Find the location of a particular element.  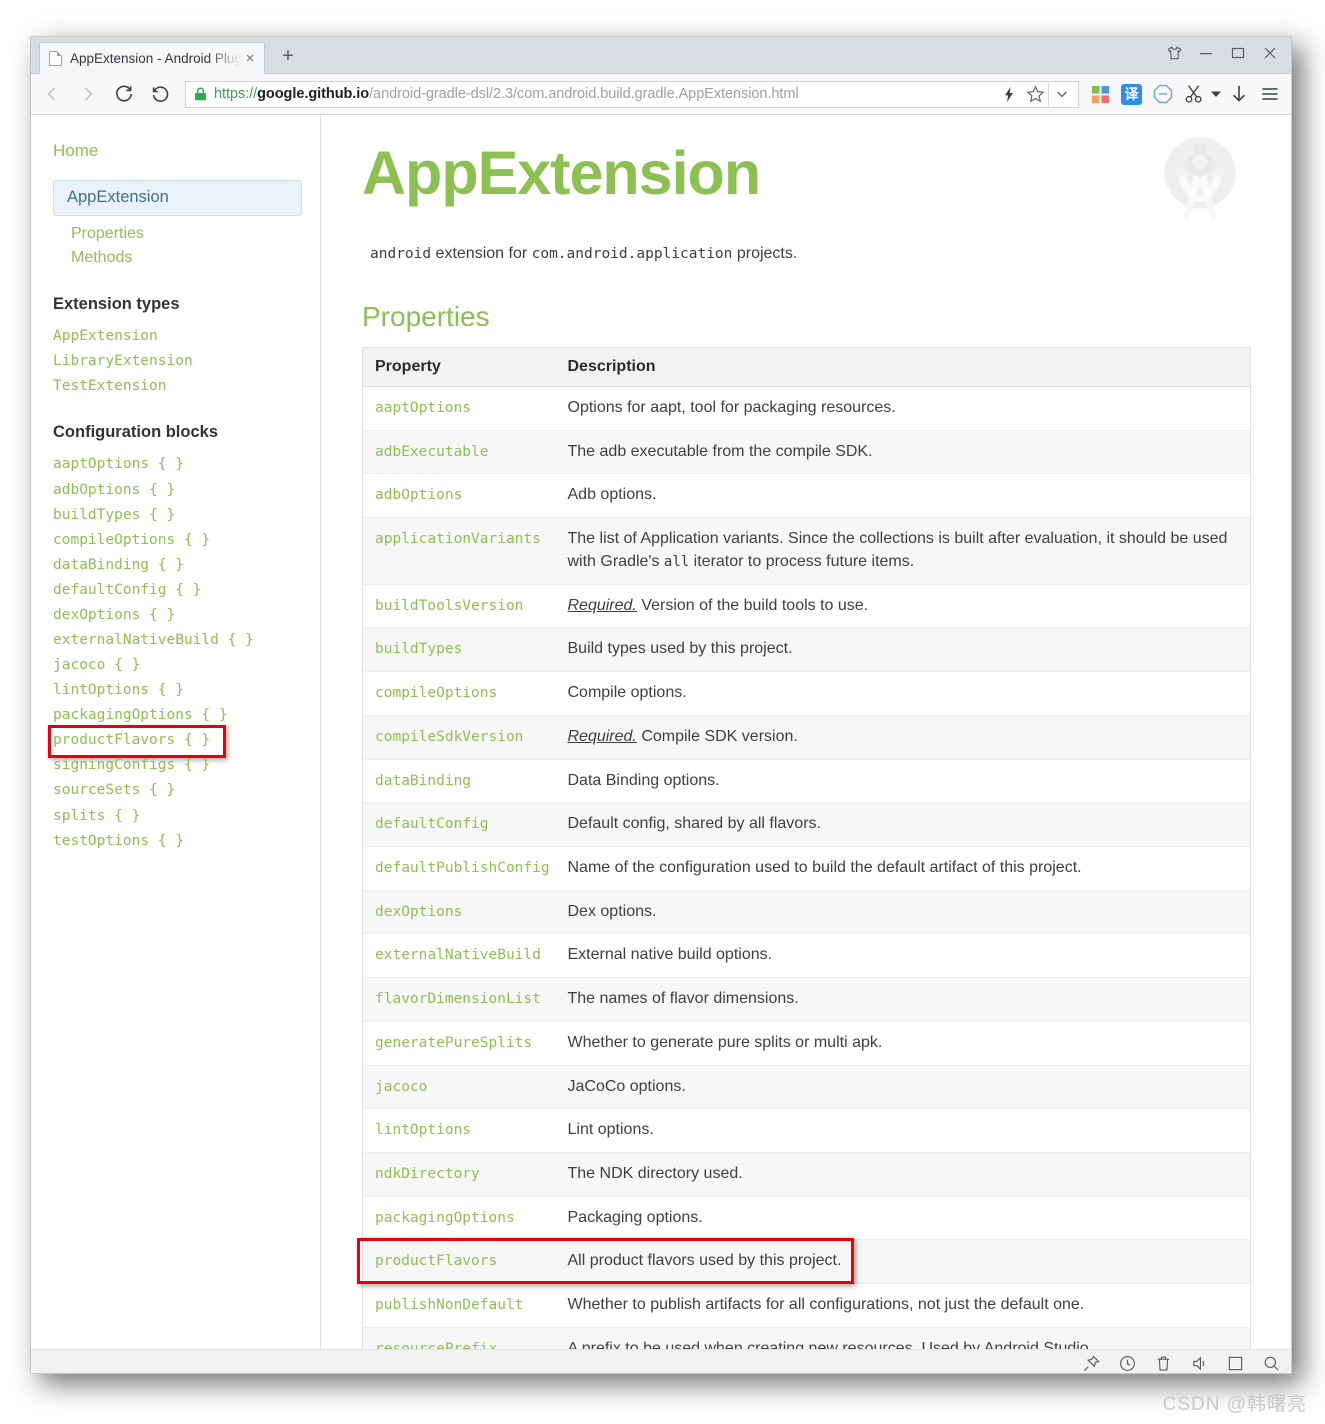

property-link: buildToolsVersion is located at coordinates (449, 606).